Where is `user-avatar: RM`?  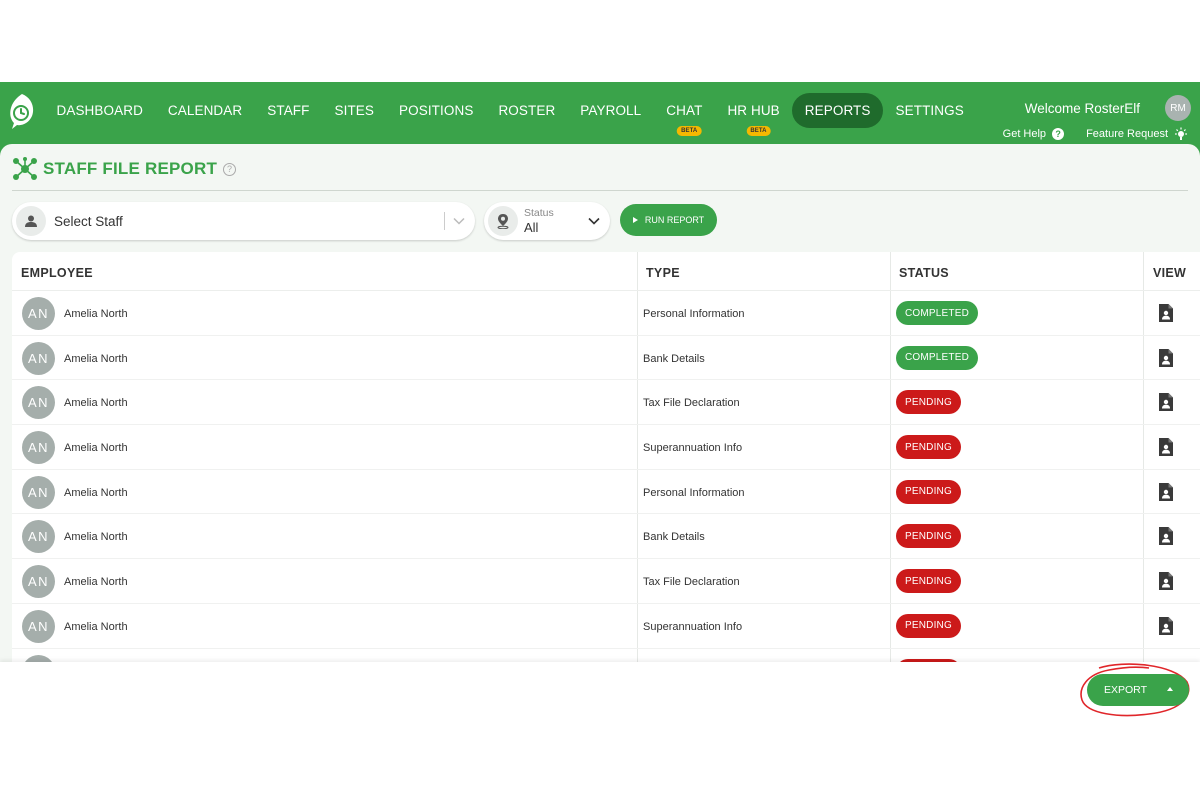
user-avatar: RM is located at coordinates (1178, 108).